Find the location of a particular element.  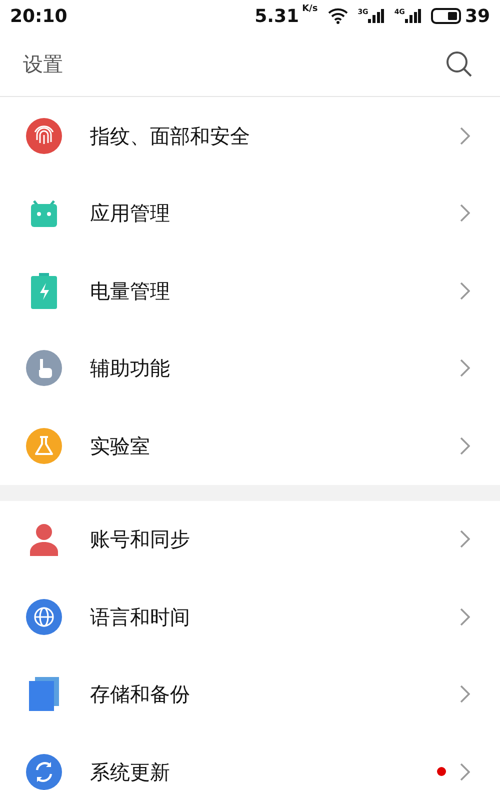

item-label: 账号和同步 is located at coordinates (140, 540).